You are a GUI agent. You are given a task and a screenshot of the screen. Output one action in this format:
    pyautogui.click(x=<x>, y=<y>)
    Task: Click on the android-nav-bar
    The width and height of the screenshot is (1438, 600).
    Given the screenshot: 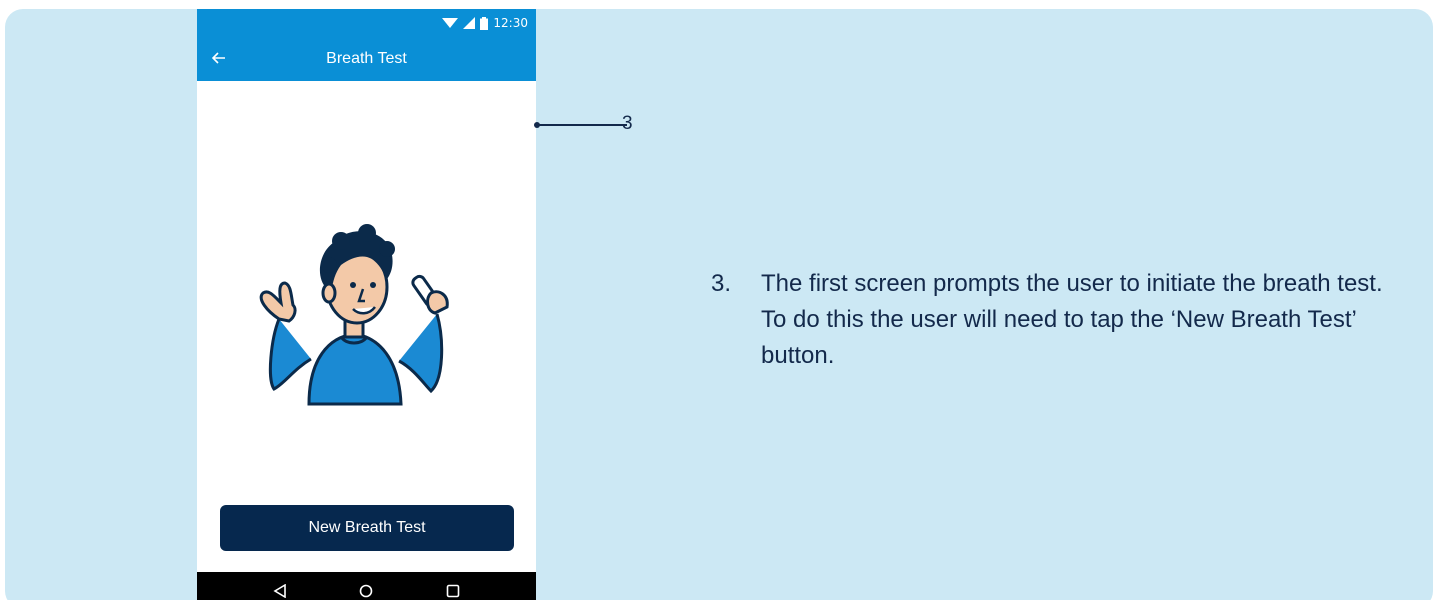 What is the action you would take?
    pyautogui.click(x=366, y=586)
    